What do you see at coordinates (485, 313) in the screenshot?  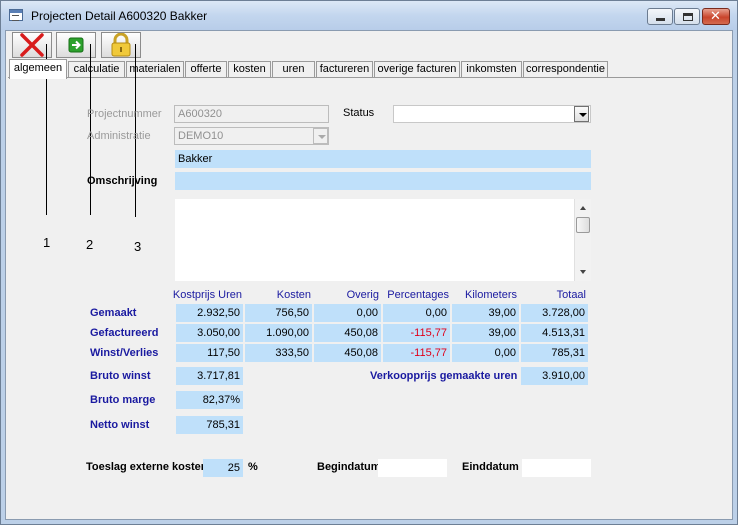 I see `cell-gemaakt-kilometers: 39,00` at bounding box center [485, 313].